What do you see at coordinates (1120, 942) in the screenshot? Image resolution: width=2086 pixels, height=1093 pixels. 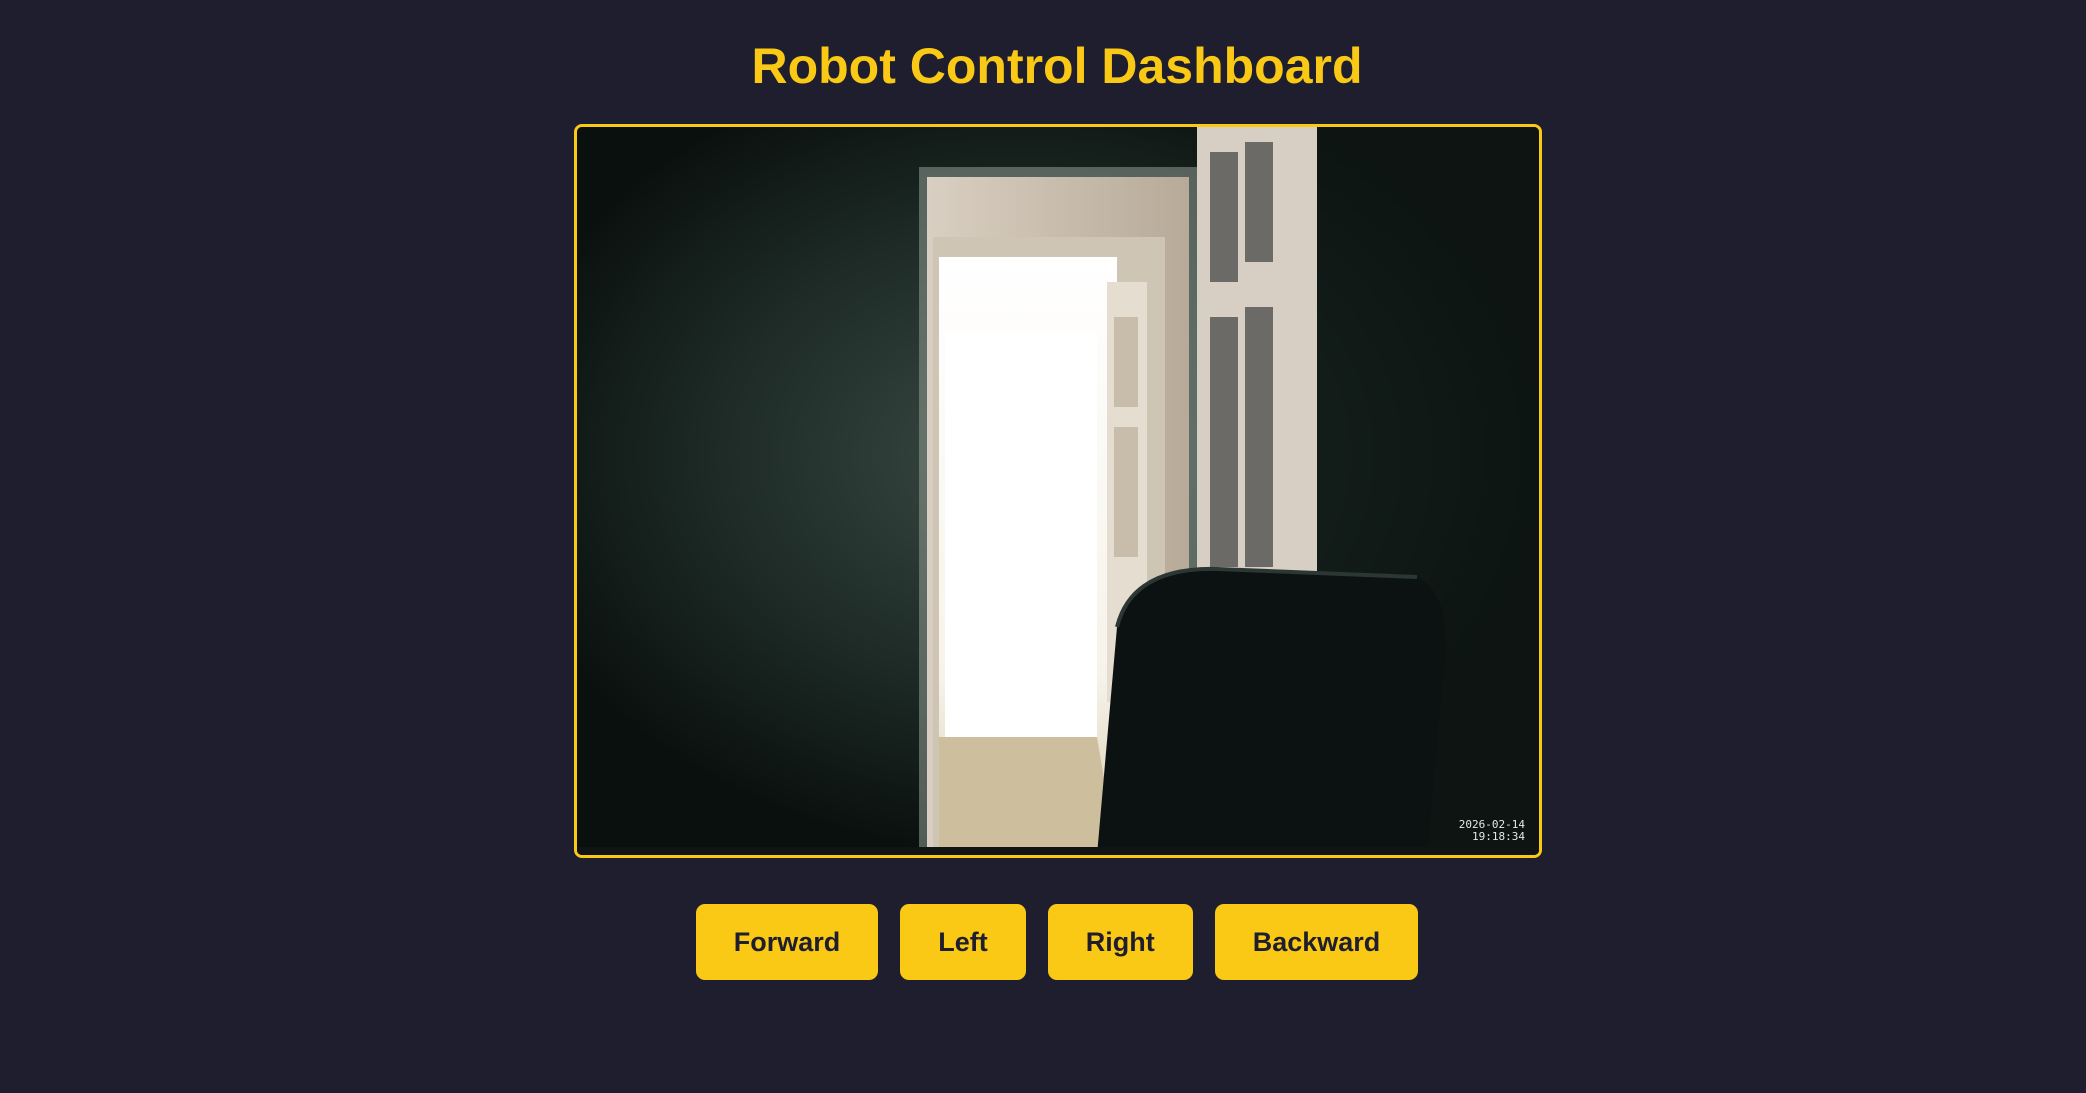 I see `right-button: Right` at bounding box center [1120, 942].